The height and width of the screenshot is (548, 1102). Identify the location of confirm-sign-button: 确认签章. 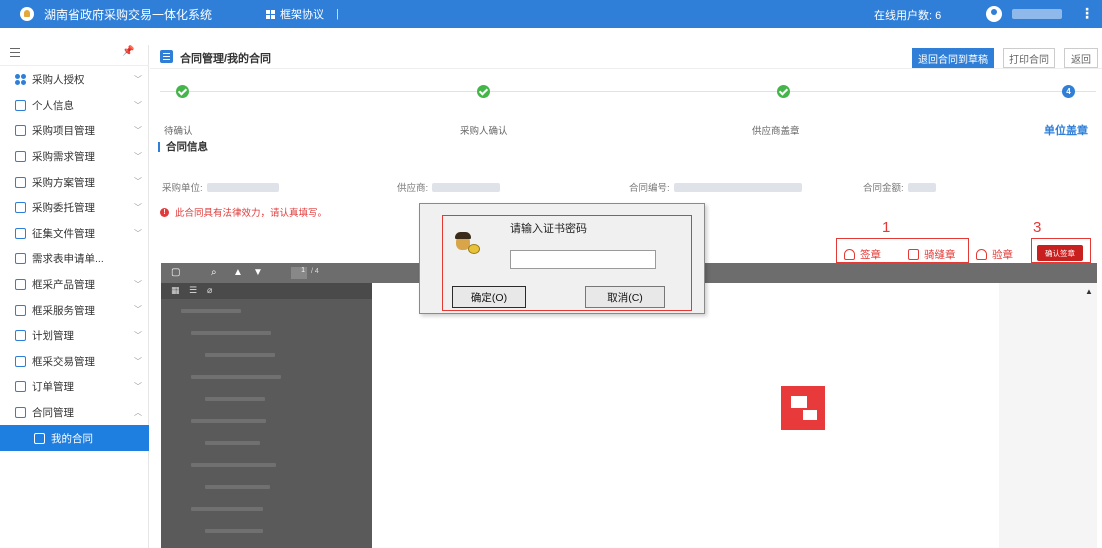
(1060, 253).